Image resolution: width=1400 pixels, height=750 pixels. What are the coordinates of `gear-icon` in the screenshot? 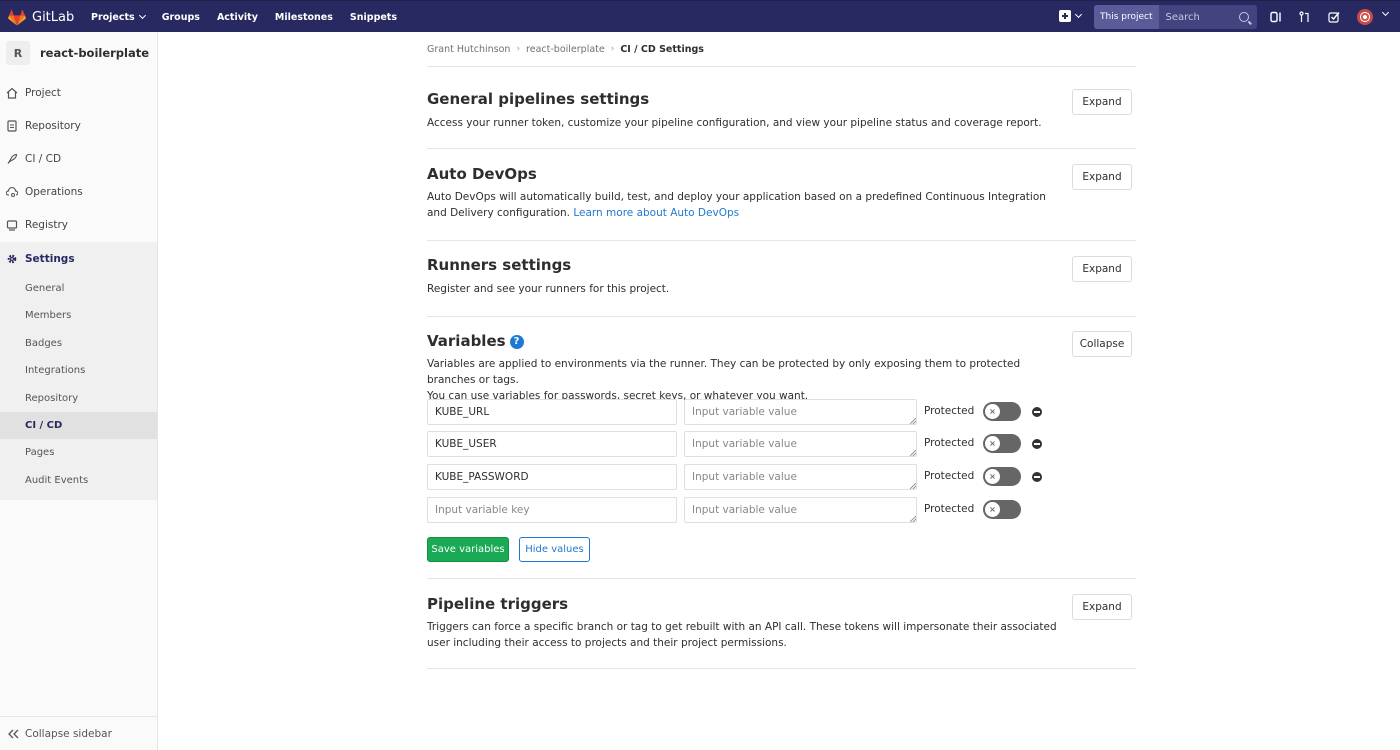 It's located at (12, 259).